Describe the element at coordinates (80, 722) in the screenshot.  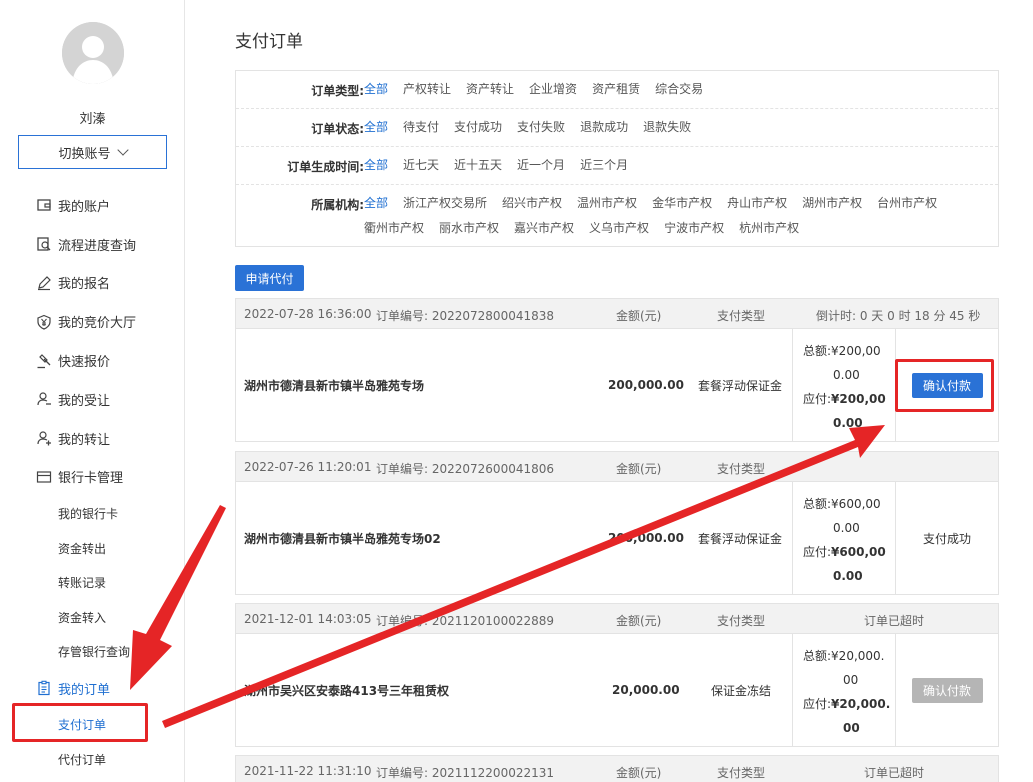
I see `annotation-box-payment-orders` at that location.